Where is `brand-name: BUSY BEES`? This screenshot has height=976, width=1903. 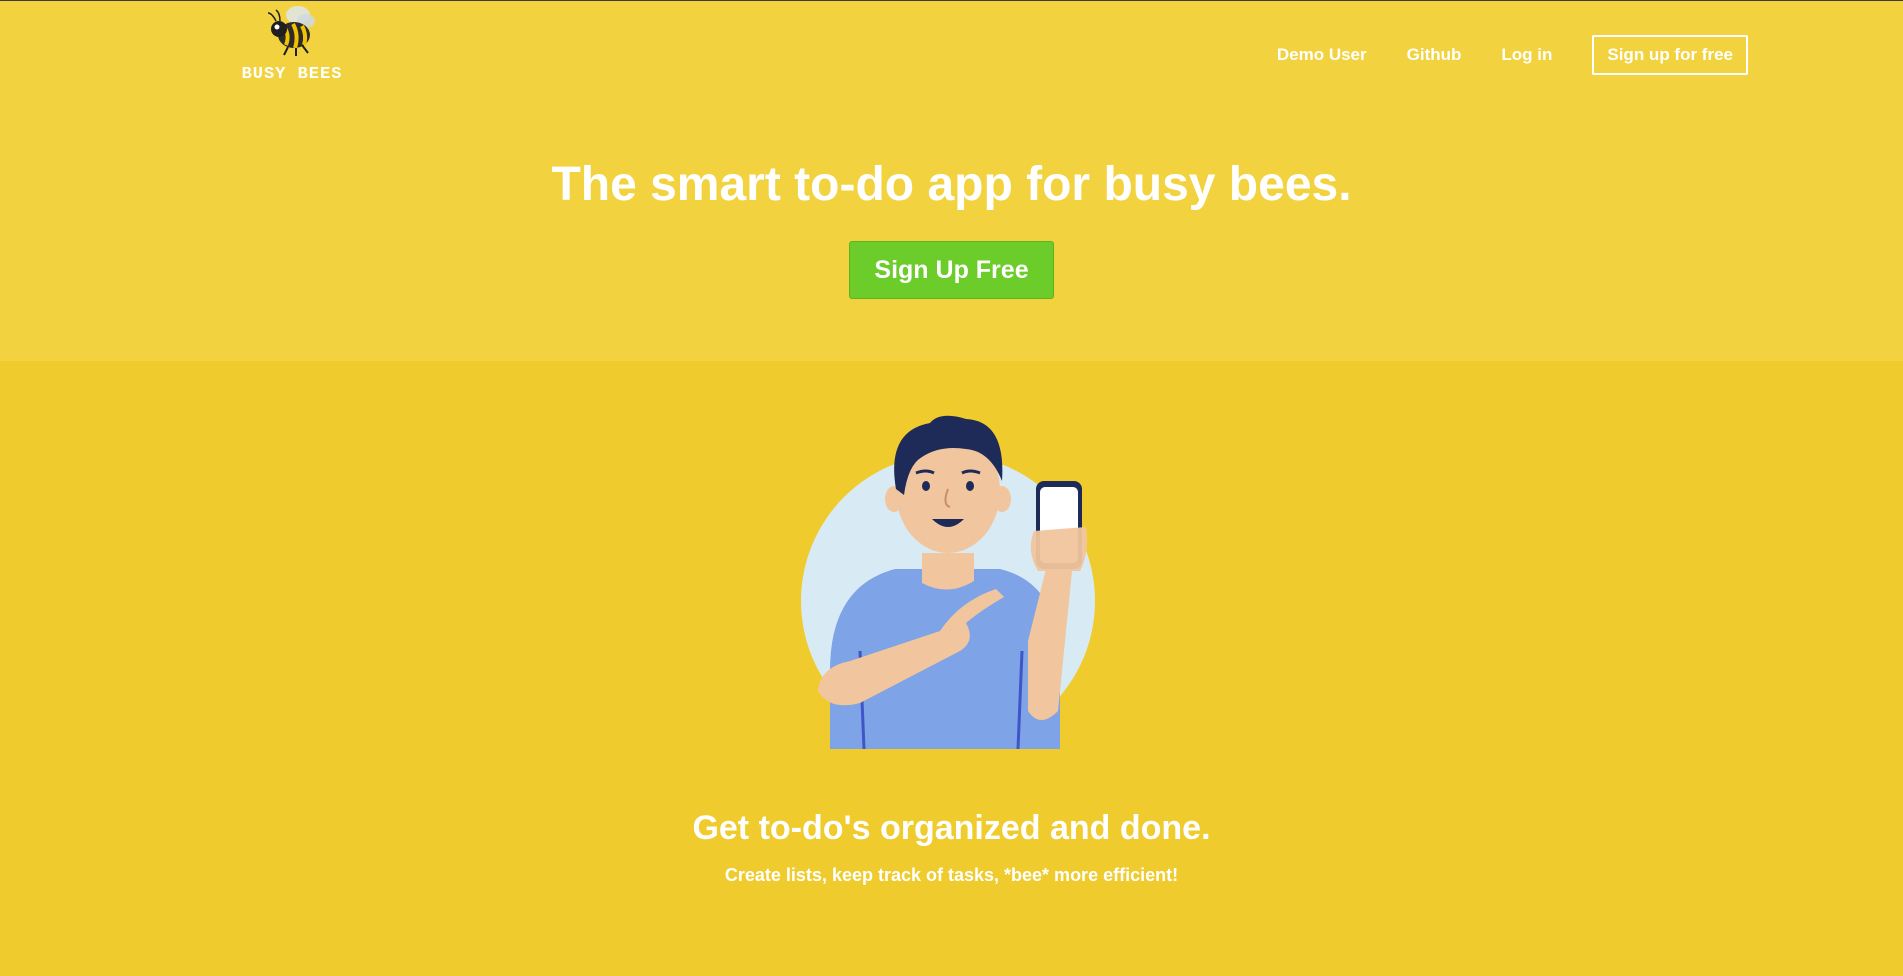 brand-name: BUSY BEES is located at coordinates (292, 74).